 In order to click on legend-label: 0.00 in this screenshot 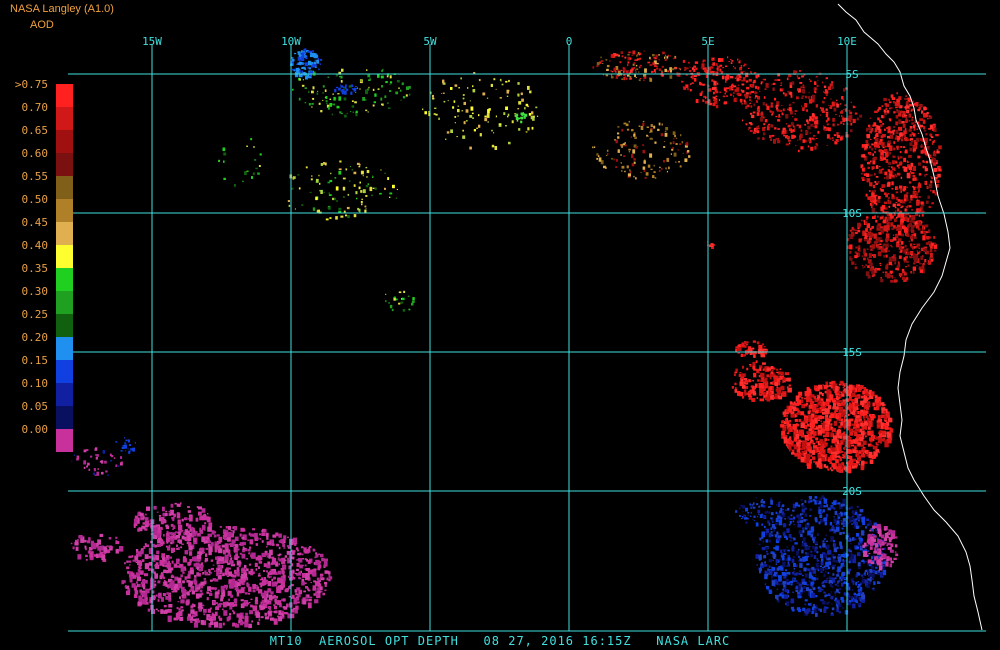, I will do `click(35, 429)`.